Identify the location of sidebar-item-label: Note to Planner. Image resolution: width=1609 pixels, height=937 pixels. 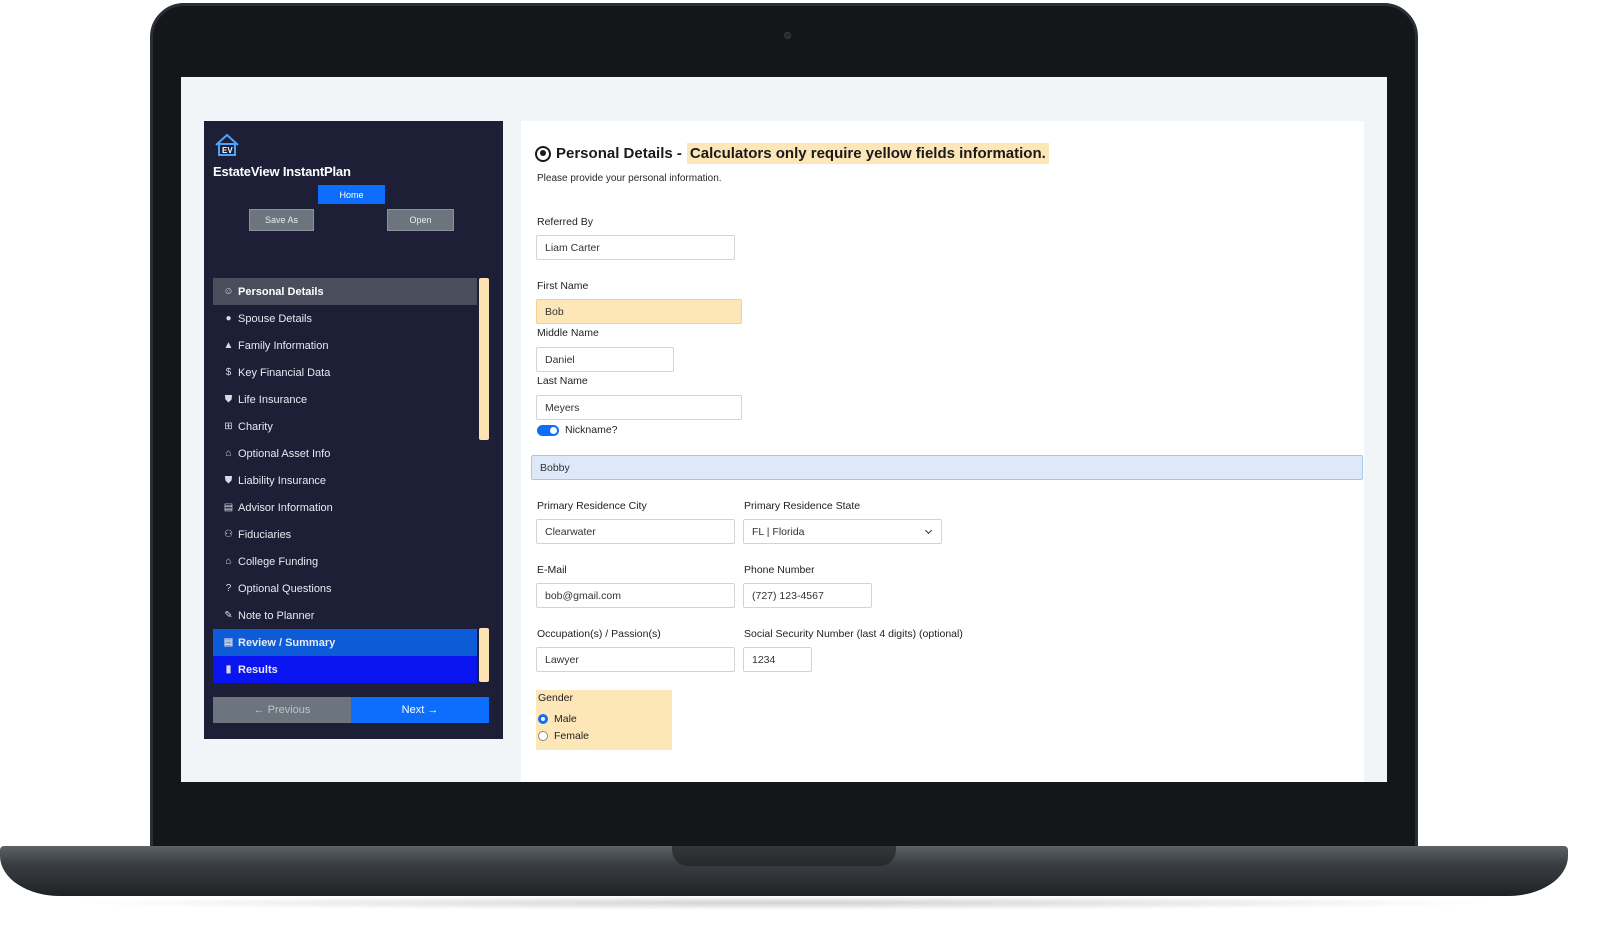
(276, 615).